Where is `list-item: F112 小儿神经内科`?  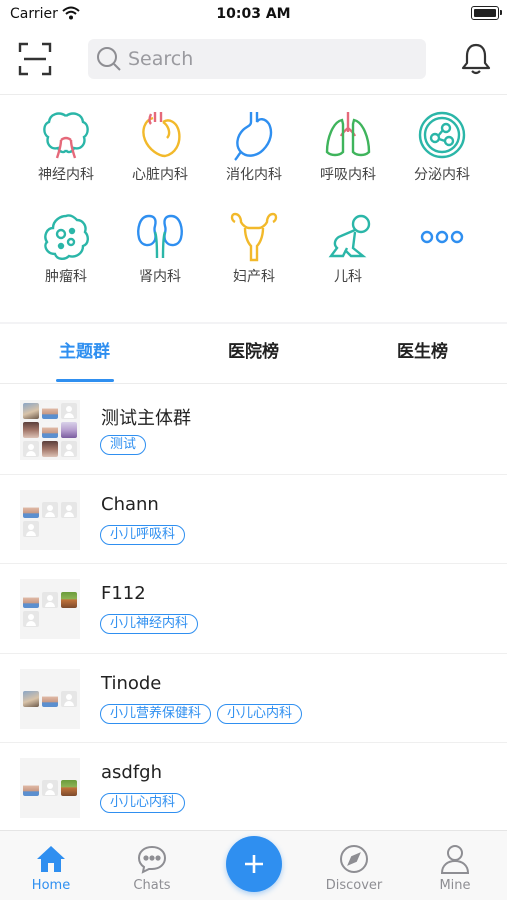
list-item: F112 小儿神经内科 is located at coordinates (253, 609).